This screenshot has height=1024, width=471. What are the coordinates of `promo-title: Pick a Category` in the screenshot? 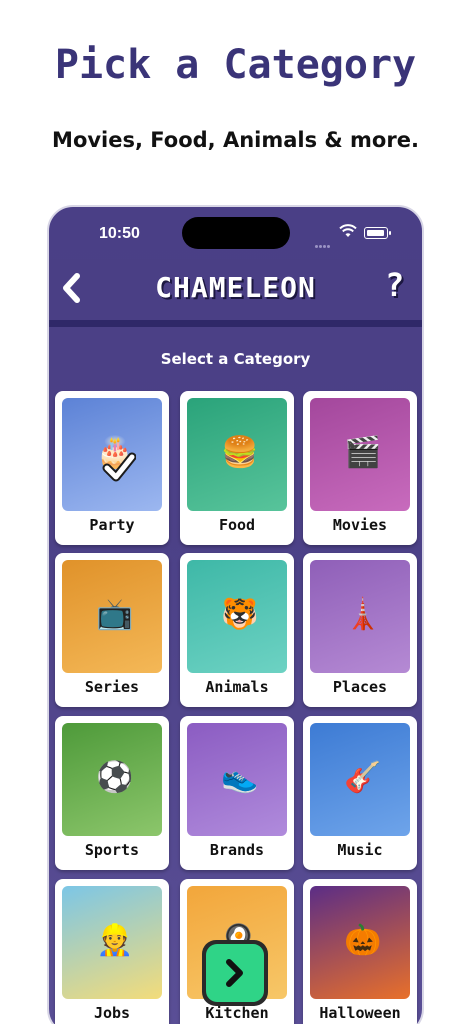 It's located at (235, 65).